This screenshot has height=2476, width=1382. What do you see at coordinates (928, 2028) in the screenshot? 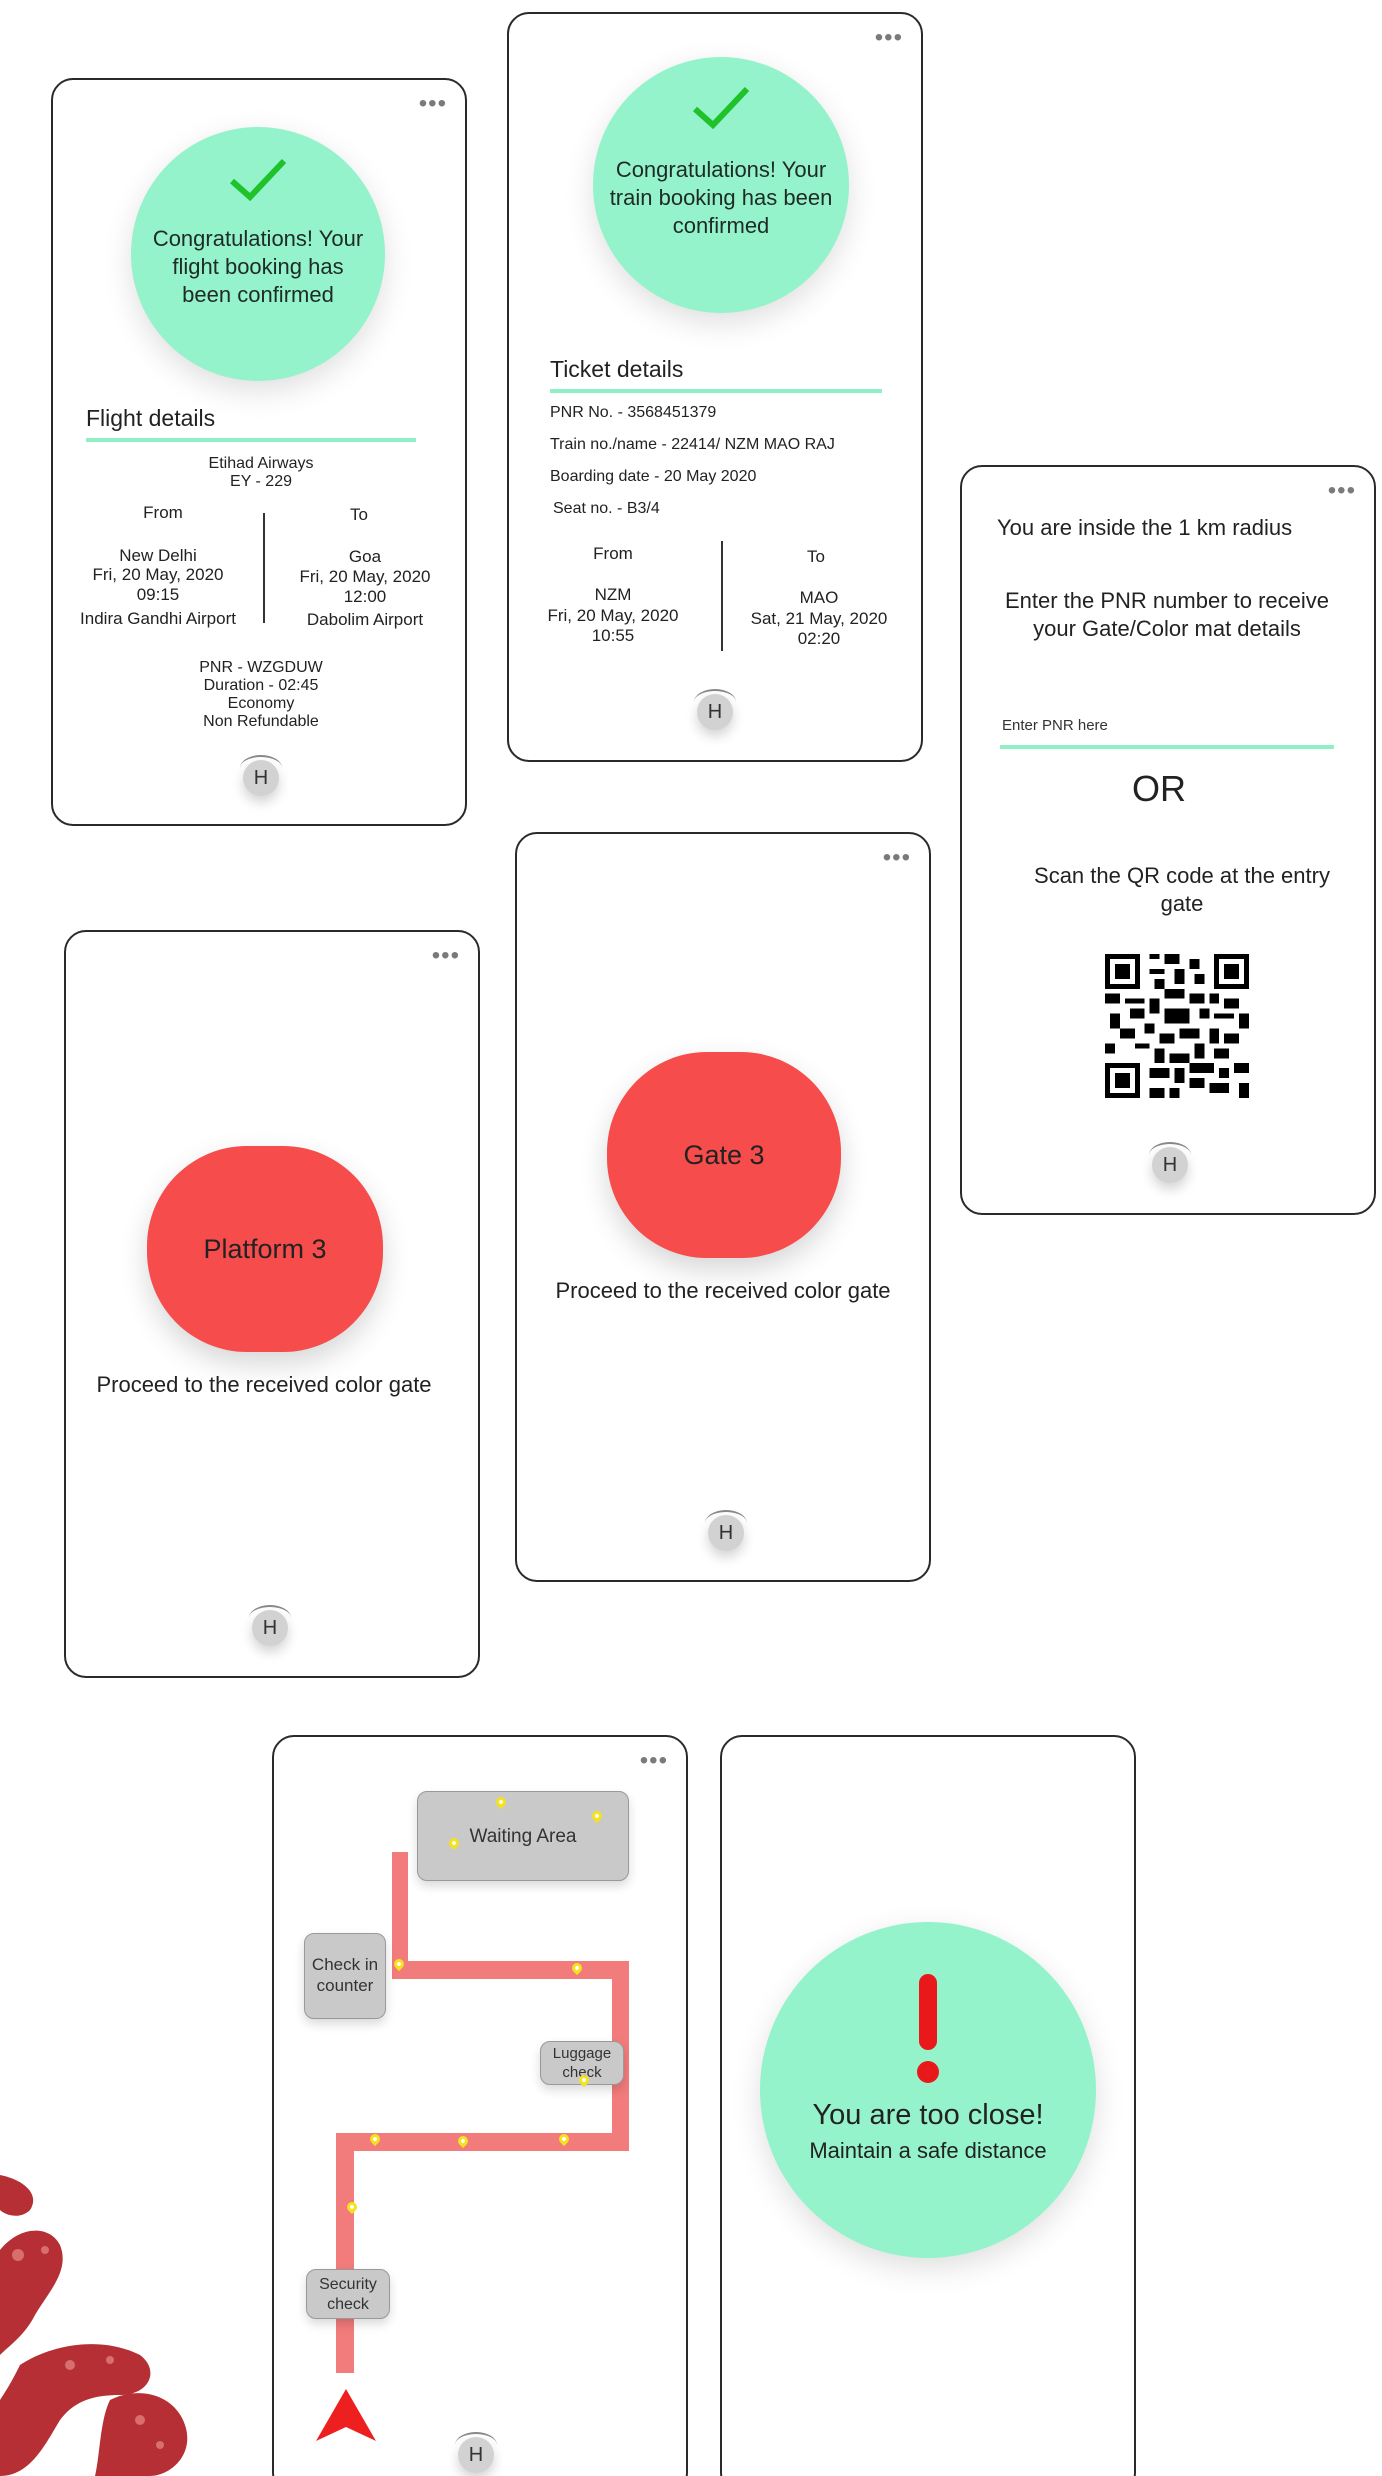
I see `exclamation-icon` at bounding box center [928, 2028].